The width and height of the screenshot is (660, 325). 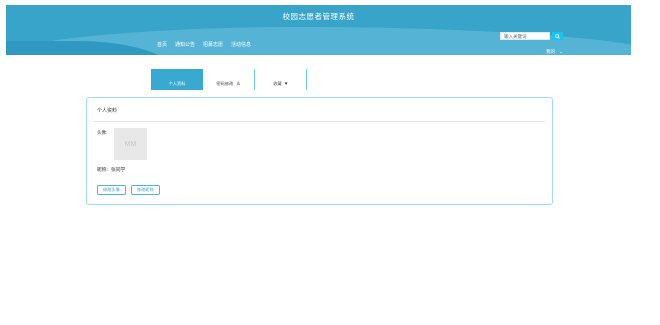 What do you see at coordinates (277, 83) in the screenshot?
I see `tab-favorites-label: 收藏` at bounding box center [277, 83].